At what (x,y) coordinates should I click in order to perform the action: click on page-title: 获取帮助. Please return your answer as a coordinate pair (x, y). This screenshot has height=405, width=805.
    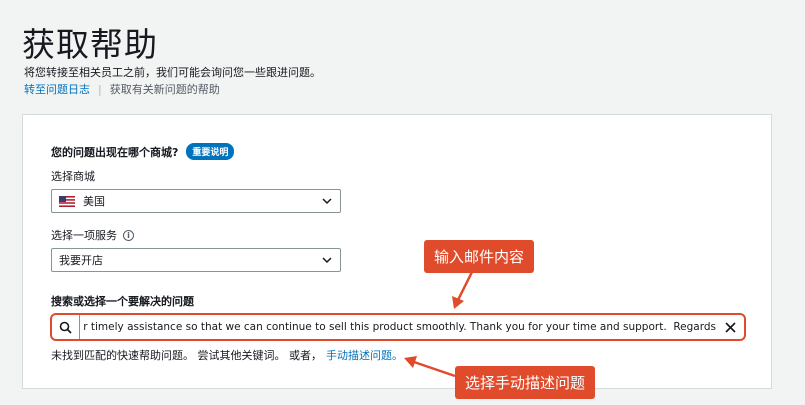
    Looking at the image, I should click on (90, 44).